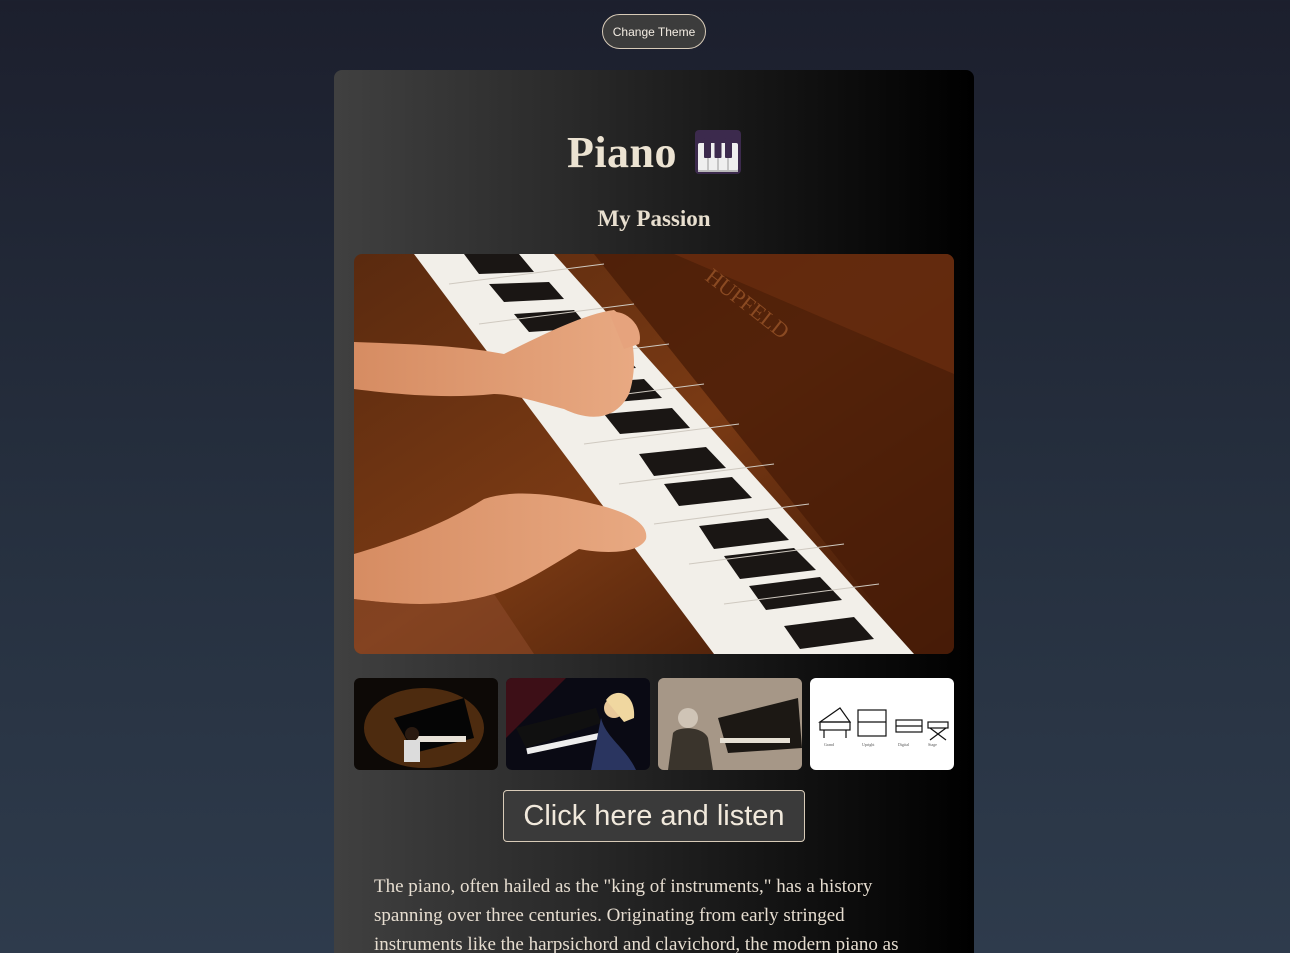 This screenshot has width=1290, height=953. I want to click on page-subtitle: My Passion, so click(654, 218).